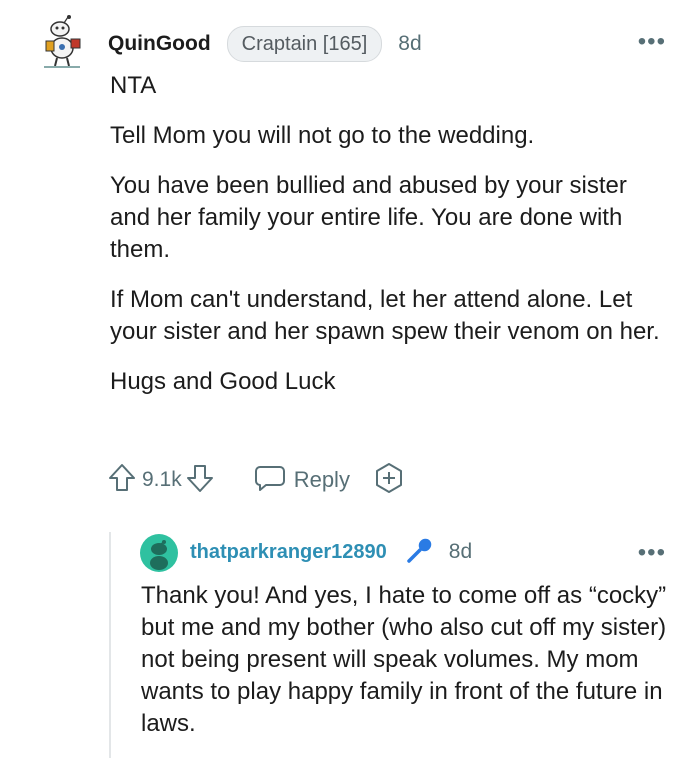 The width and height of the screenshot is (700, 758). What do you see at coordinates (288, 552) in the screenshot?
I see `reply-username: thatparkranger12890` at bounding box center [288, 552].